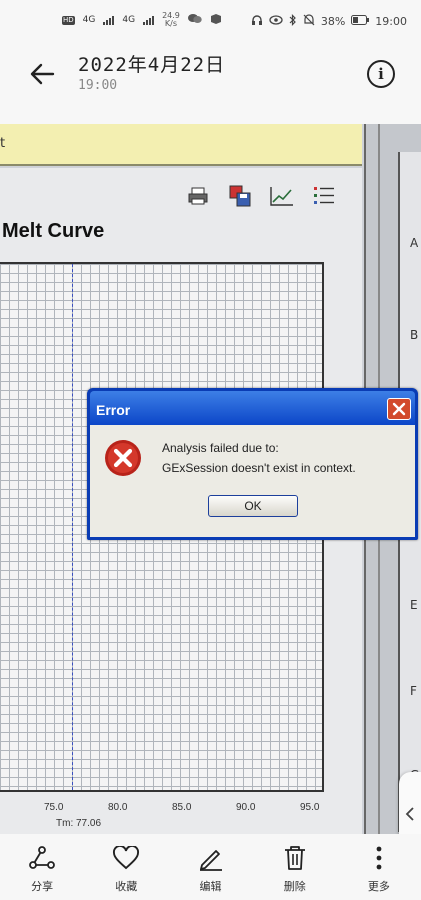  Describe the element at coordinates (220, 448) in the screenshot. I see `error-message-line1: Analysis failed due to:` at that location.